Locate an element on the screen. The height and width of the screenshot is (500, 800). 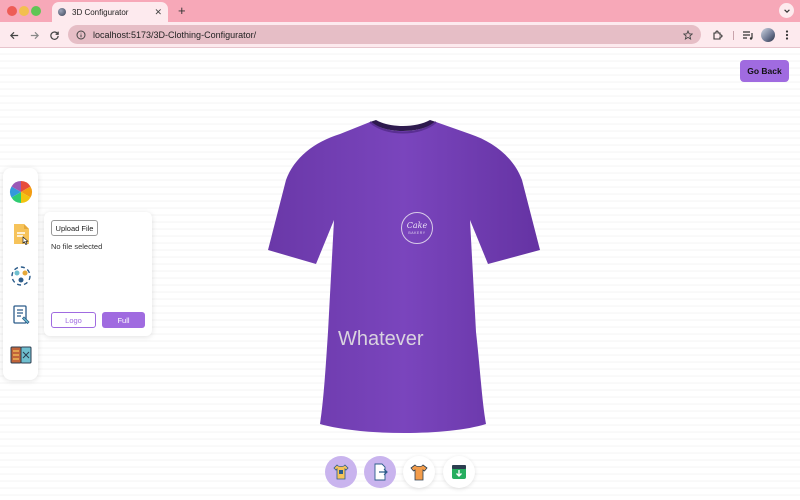
chevron-down-icon is located at coordinates (786, 10).